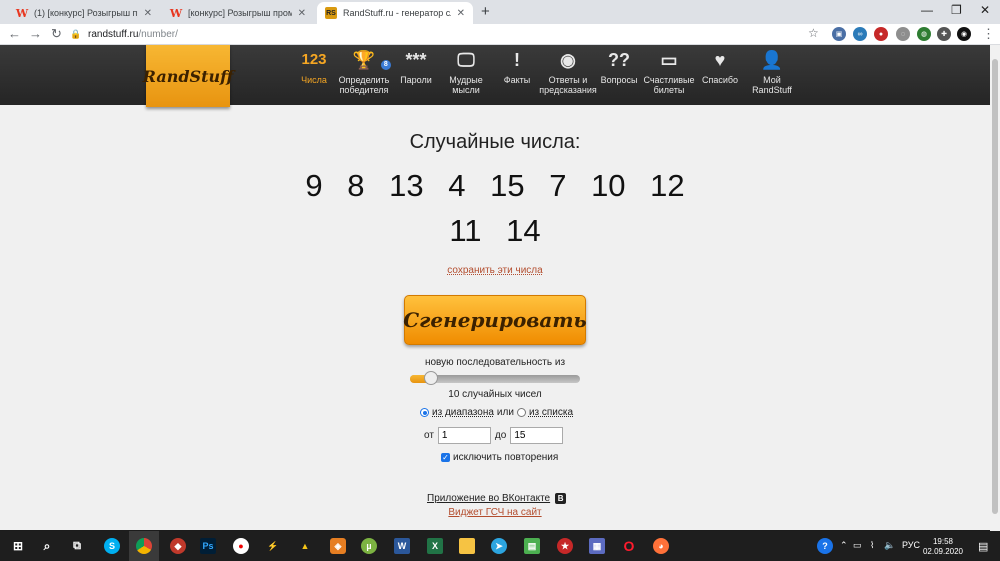 The width and height of the screenshot is (1000, 561). Describe the element at coordinates (881, 34) in the screenshot. I see `extension-icon: ●` at that location.